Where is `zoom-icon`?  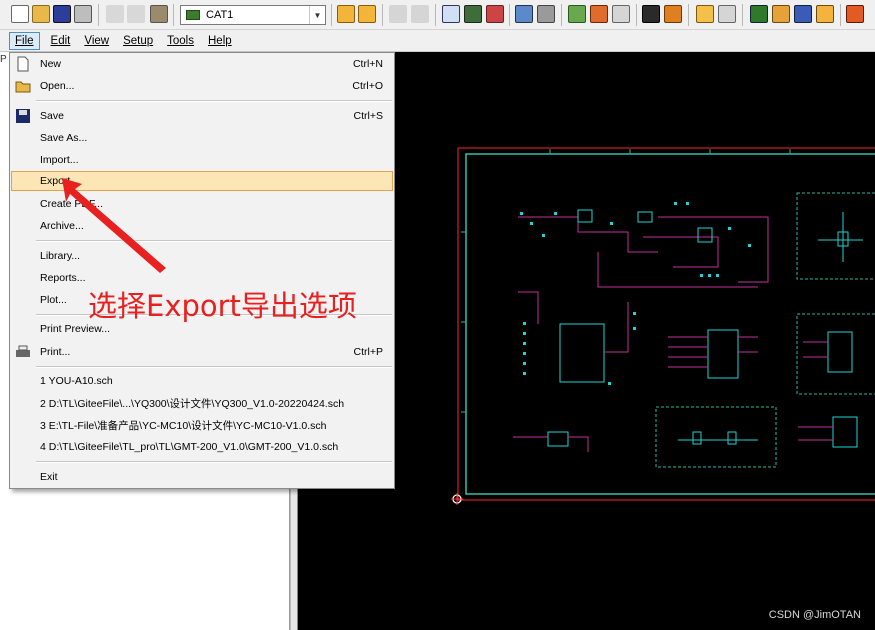 zoom-icon is located at coordinates (451, 14).